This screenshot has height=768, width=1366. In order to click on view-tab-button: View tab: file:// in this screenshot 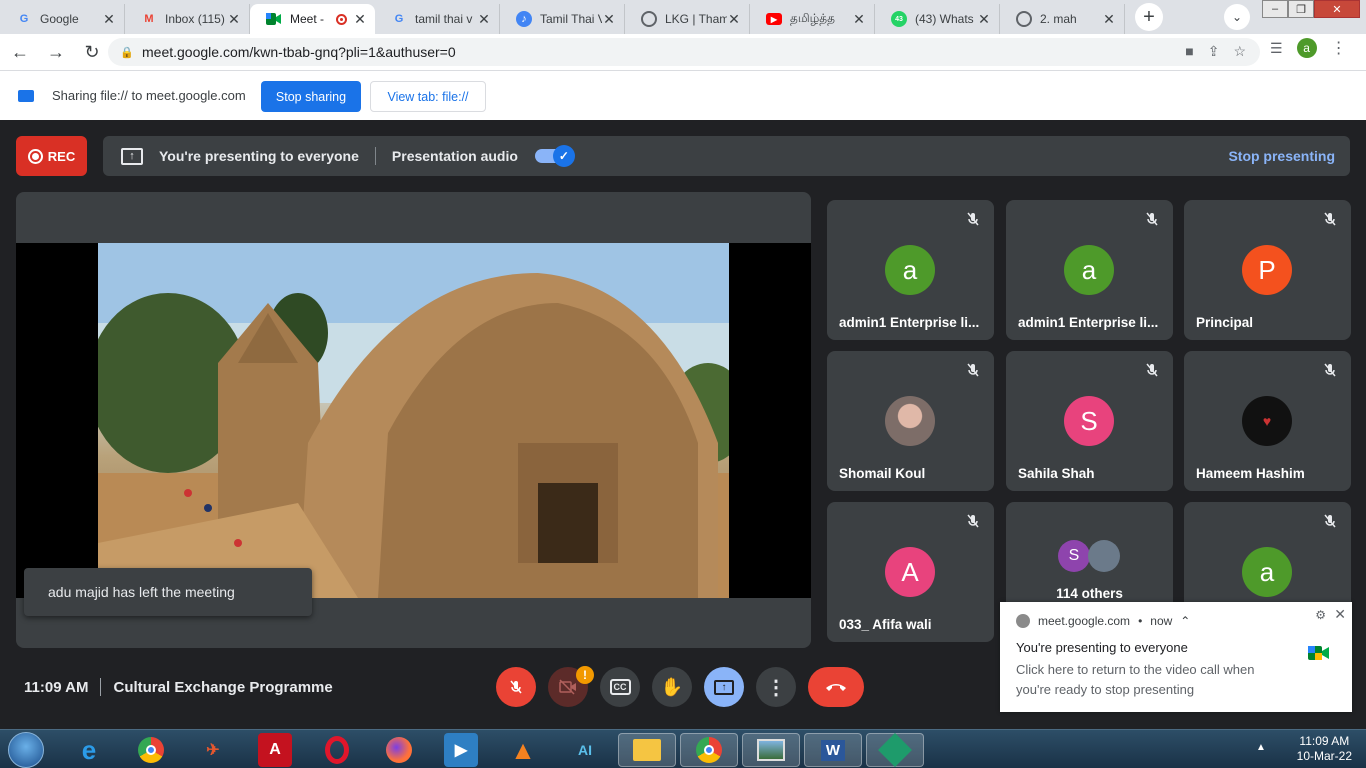, I will do `click(428, 96)`.